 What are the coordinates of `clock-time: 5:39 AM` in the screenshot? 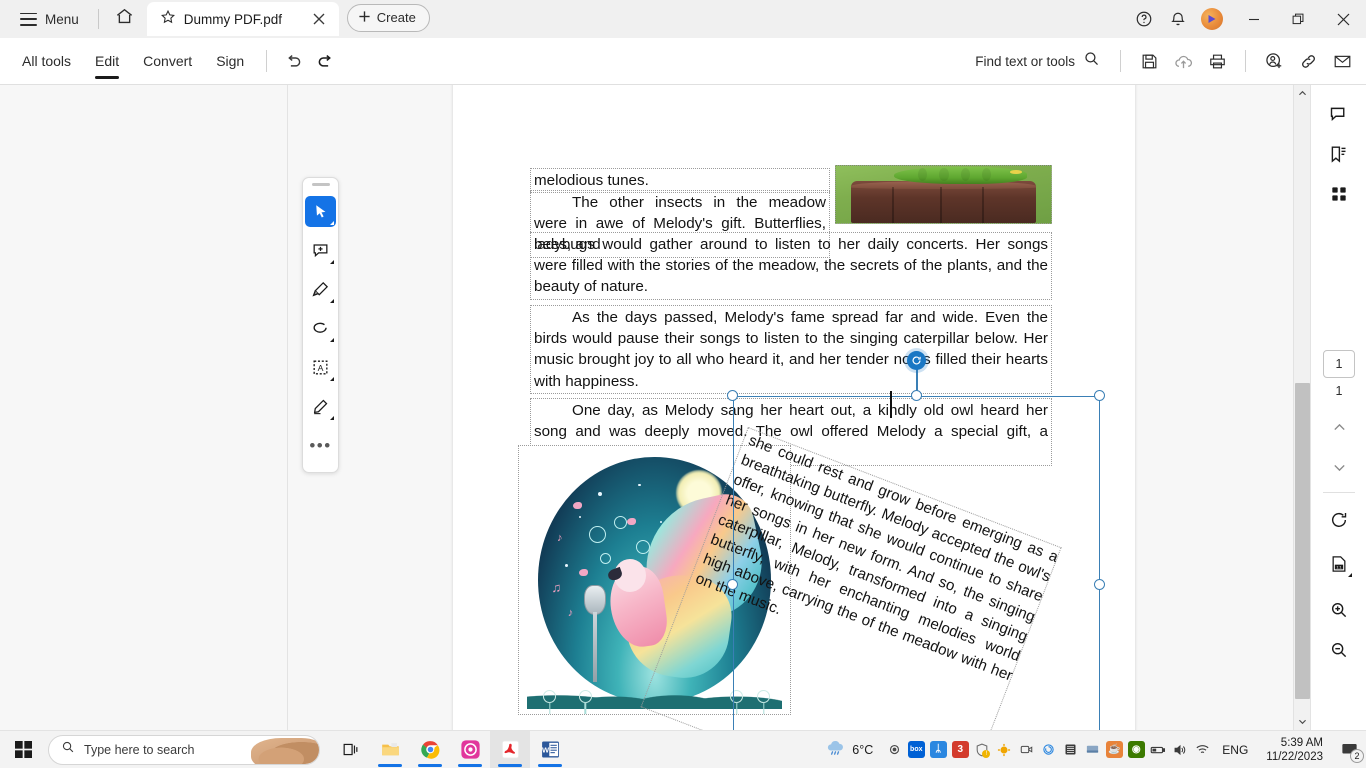 It's located at (1301, 742).